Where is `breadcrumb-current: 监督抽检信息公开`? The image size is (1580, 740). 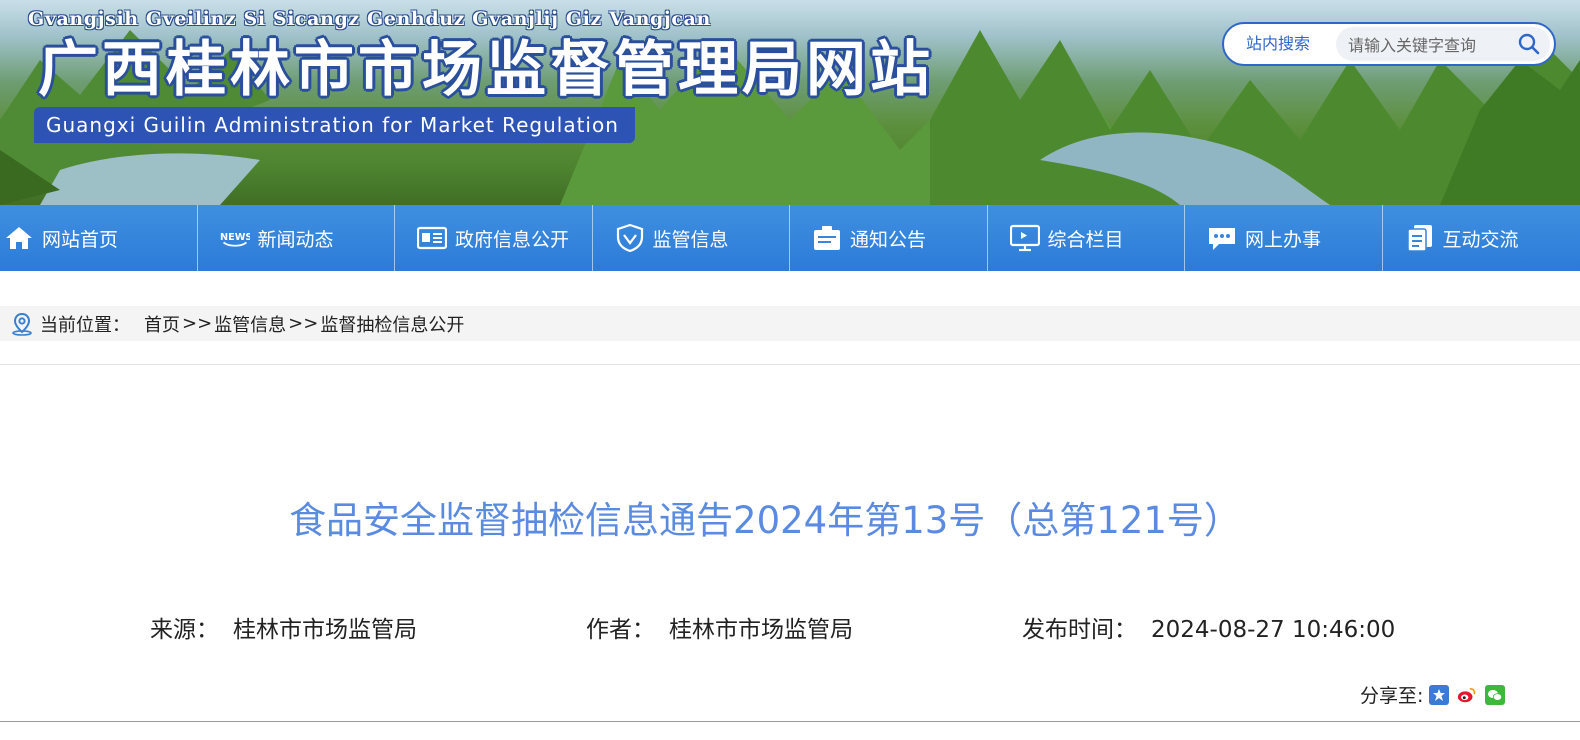
breadcrumb-current: 监督抽检信息公开 is located at coordinates (392, 324).